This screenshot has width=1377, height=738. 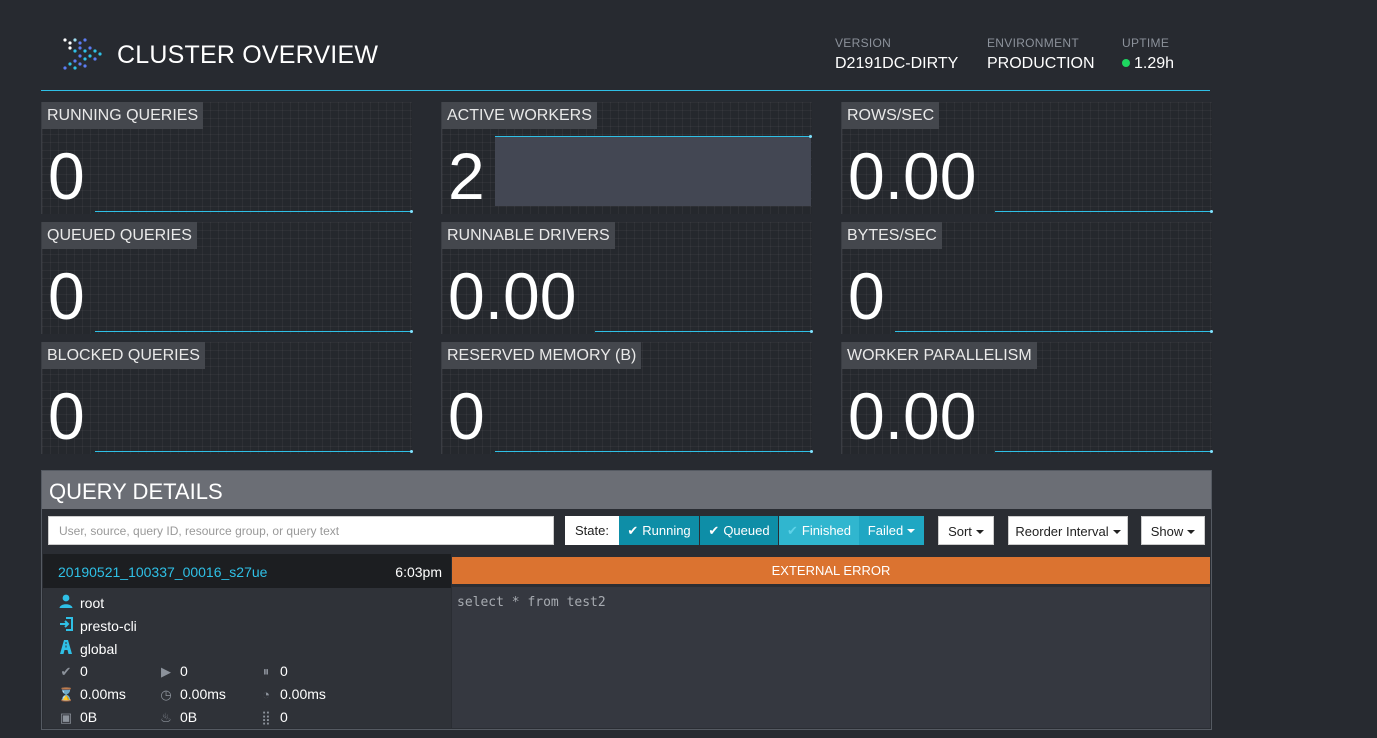 I want to click on hourglass-icon: ⌛, so click(x=66, y=694).